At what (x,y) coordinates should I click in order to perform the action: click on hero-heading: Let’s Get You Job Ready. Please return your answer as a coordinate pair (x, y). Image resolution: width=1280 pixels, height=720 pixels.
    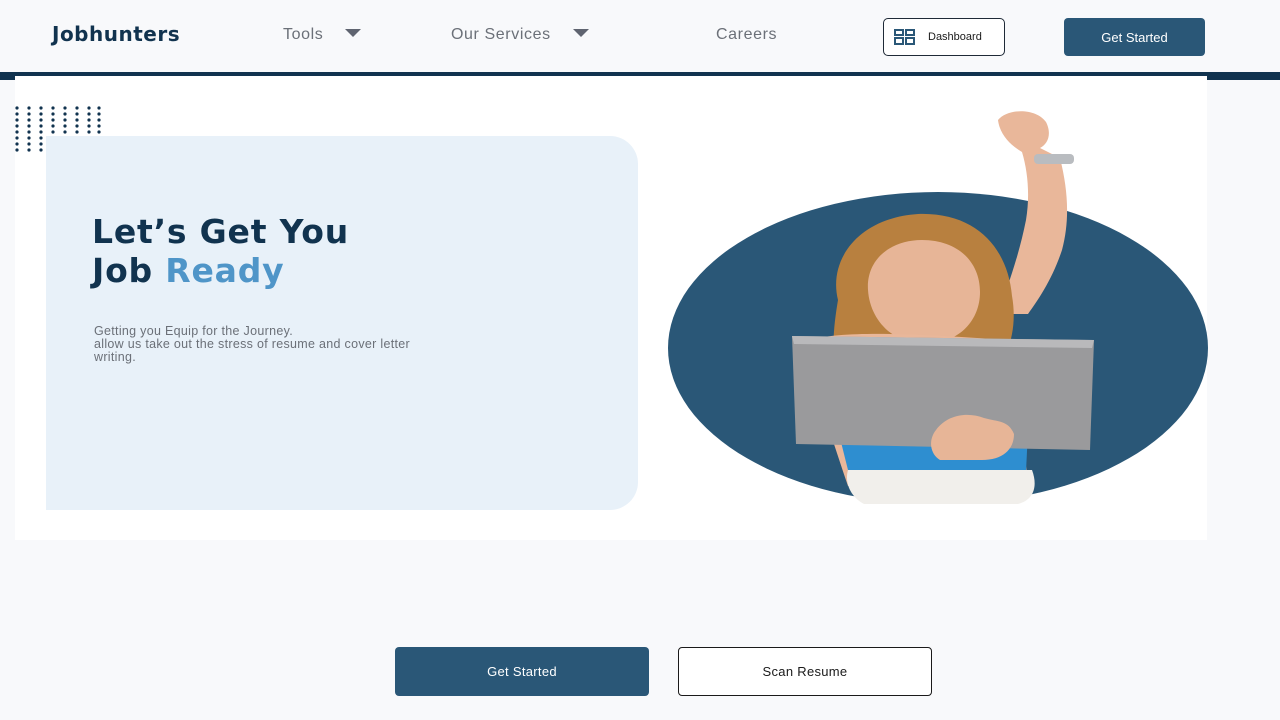
    Looking at the image, I should click on (220, 251).